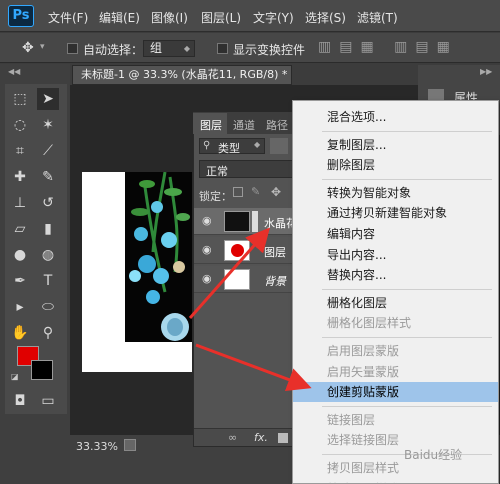  Describe the element at coordinates (229, 273) in the screenshot. I see `arrow-to-layer-icon` at that location.